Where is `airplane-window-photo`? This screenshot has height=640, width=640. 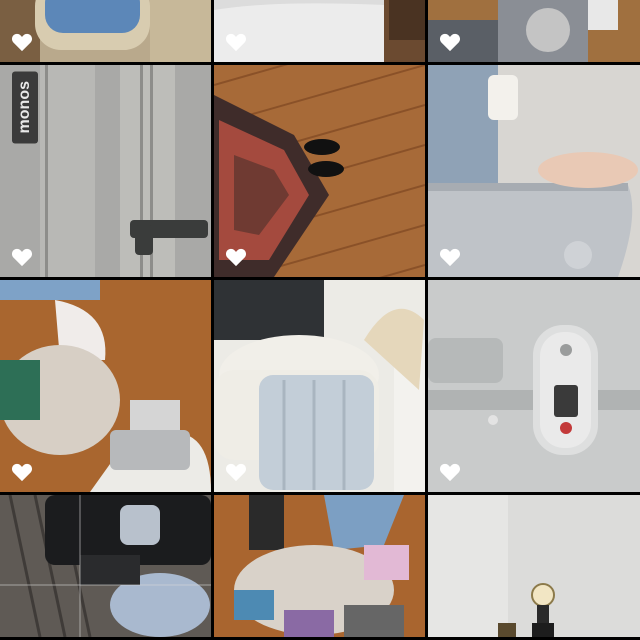 airplane-window-photo is located at coordinates (105, 31).